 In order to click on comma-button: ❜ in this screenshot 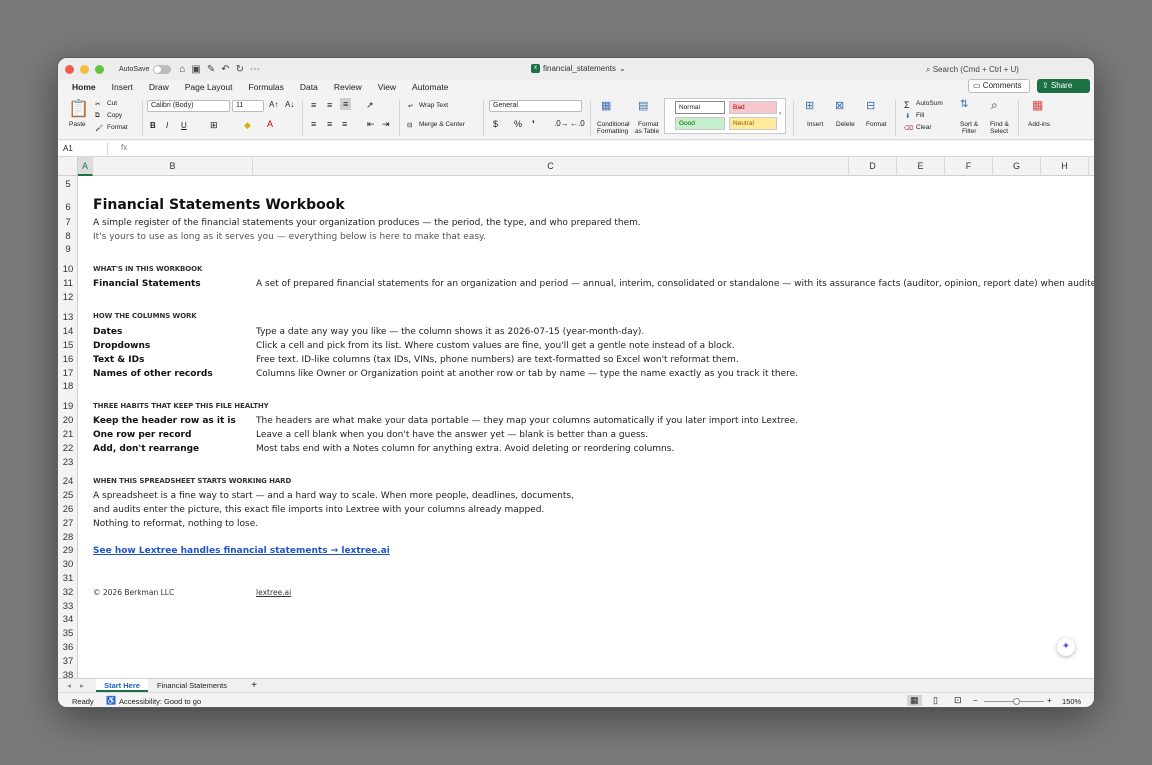, I will do `click(533, 124)`.